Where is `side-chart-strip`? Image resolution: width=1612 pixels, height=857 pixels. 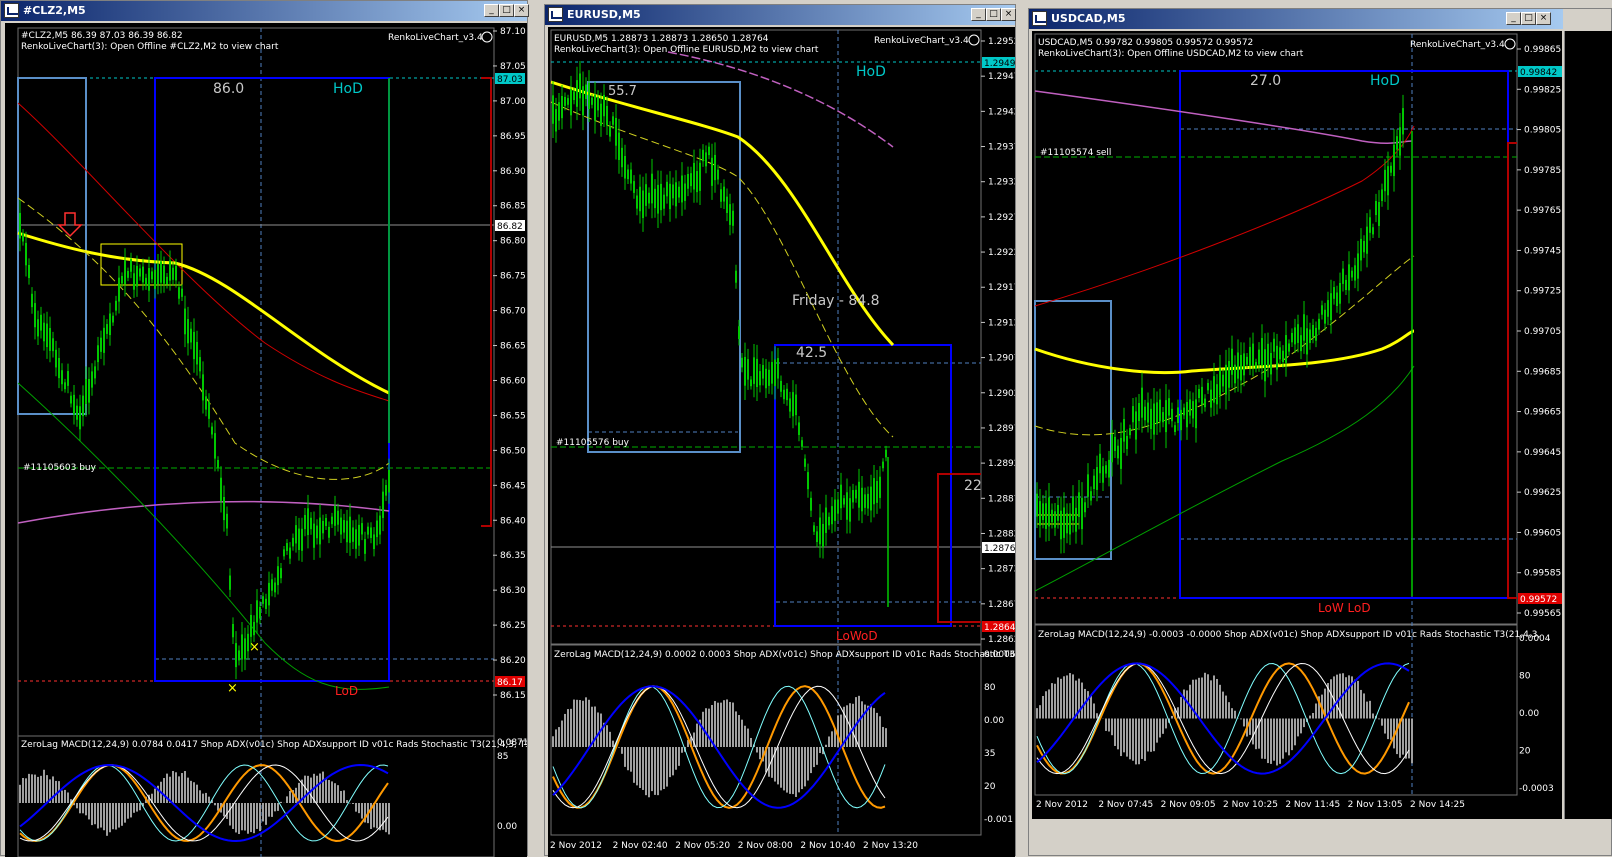
side-chart-strip is located at coordinates (1588, 425).